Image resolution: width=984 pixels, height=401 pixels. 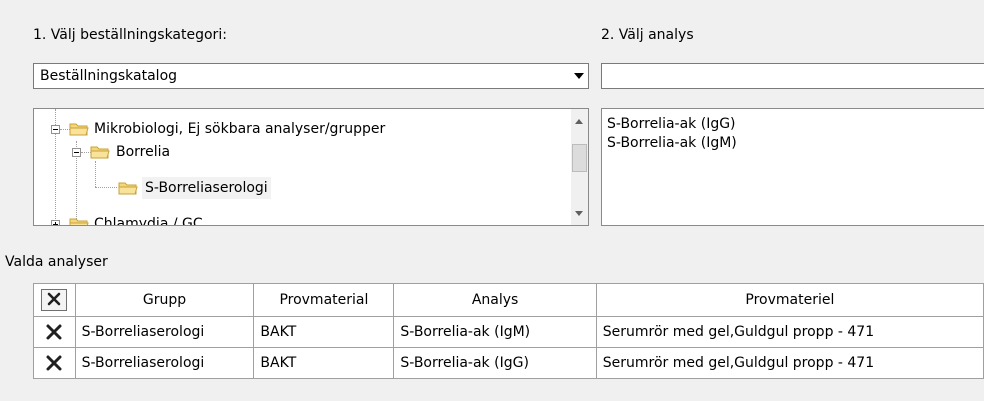 I want to click on chevron-down-icon, so click(x=579, y=76).